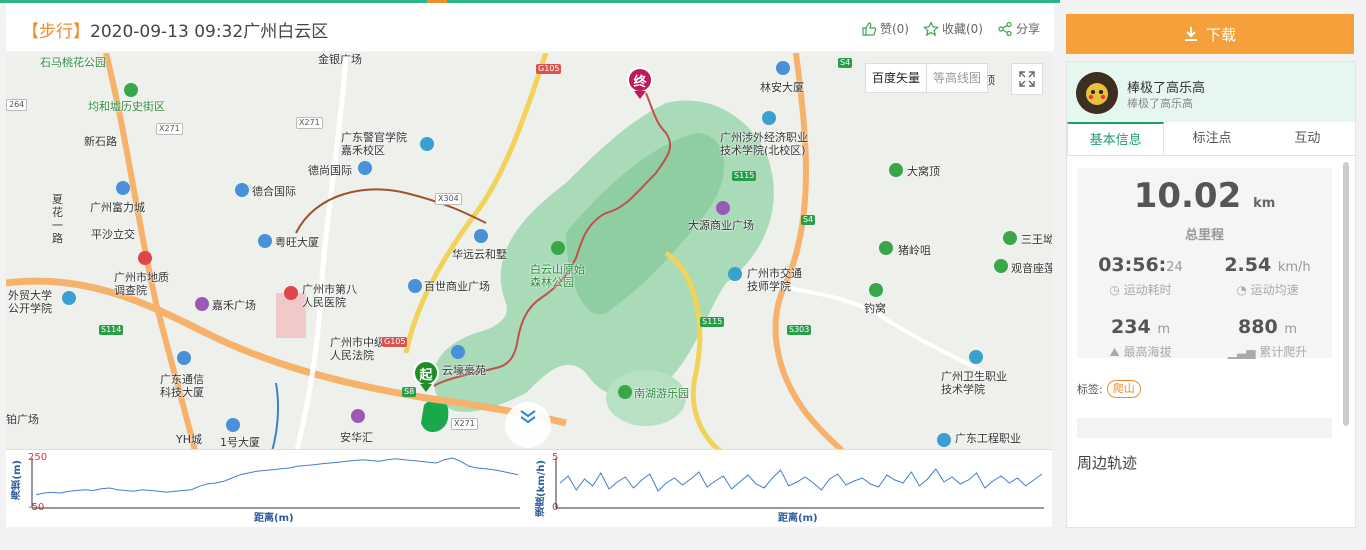  What do you see at coordinates (145, 258) in the screenshot?
I see `government-poi-icon` at bounding box center [145, 258].